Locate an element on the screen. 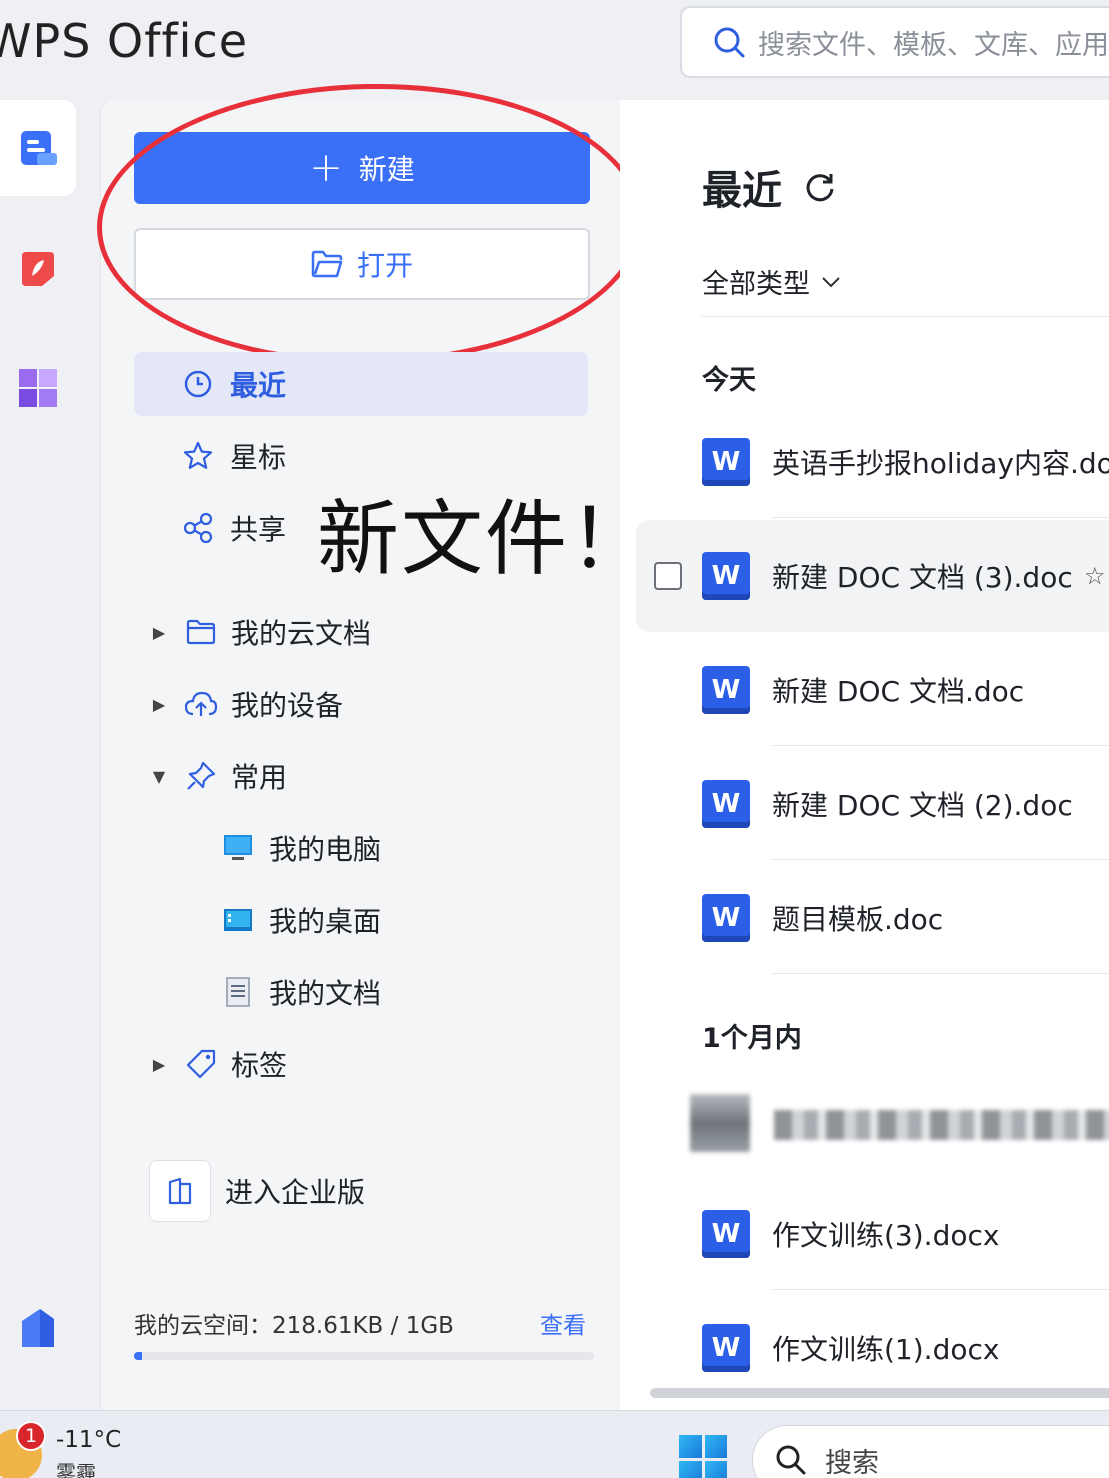 The width and height of the screenshot is (1109, 1478). file-row: W 新建 DOC 文档 (2).doc is located at coordinates (872, 804).